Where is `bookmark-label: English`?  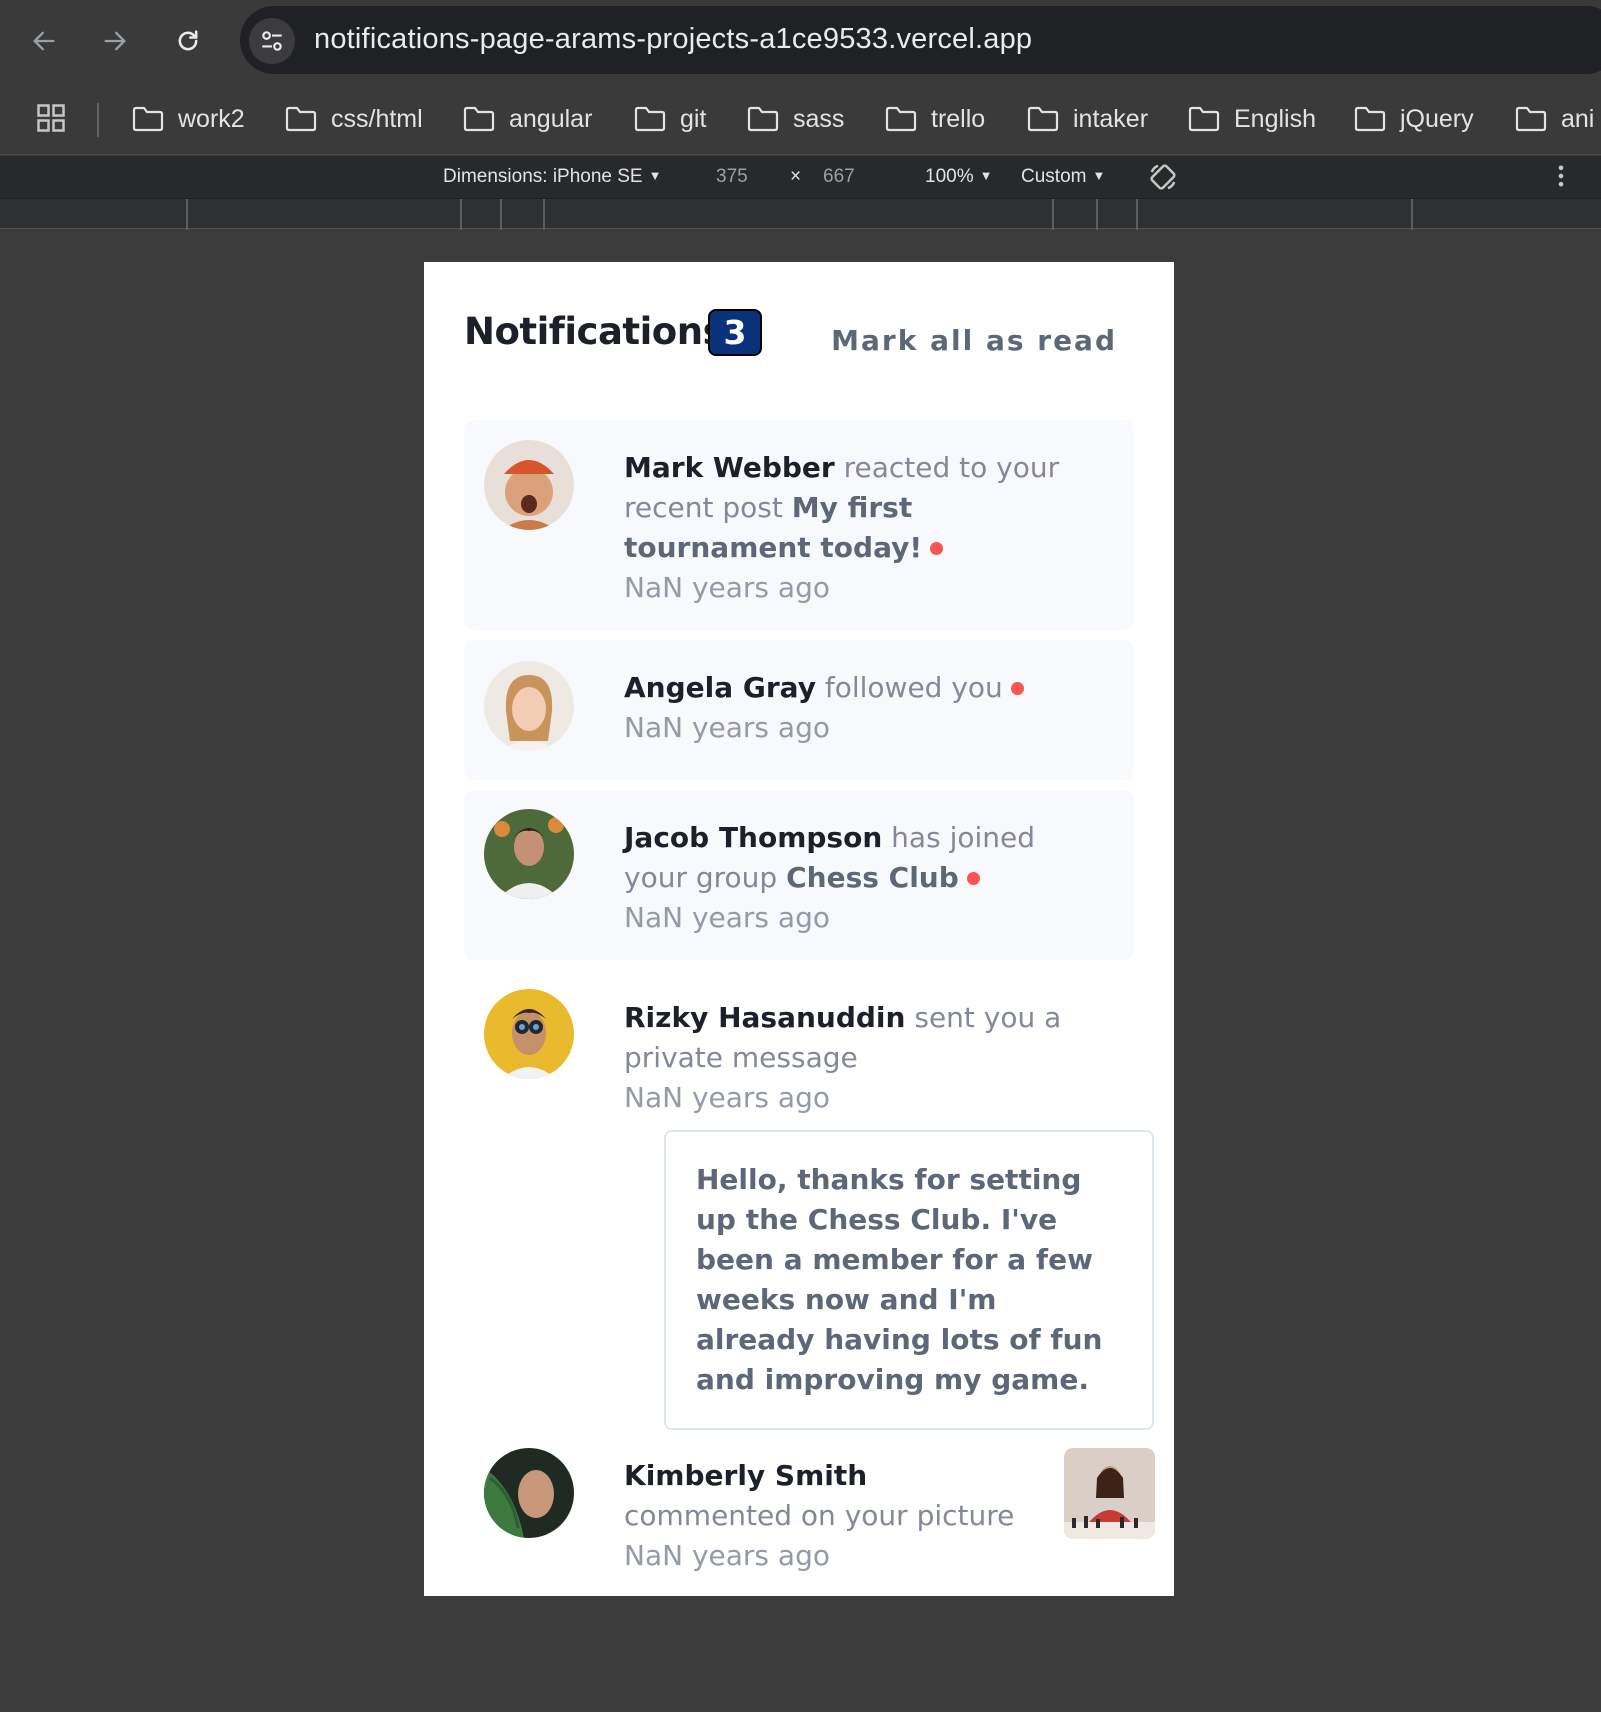
bookmark-label: English is located at coordinates (1275, 118).